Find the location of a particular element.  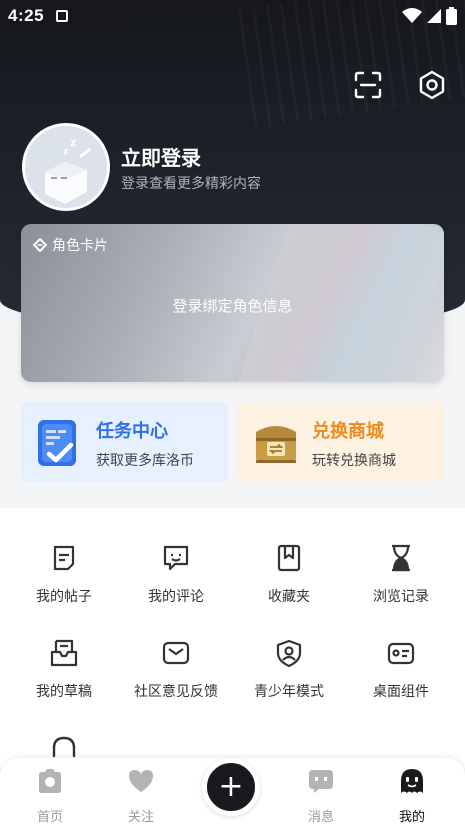

heart-icon is located at coordinates (141, 781).